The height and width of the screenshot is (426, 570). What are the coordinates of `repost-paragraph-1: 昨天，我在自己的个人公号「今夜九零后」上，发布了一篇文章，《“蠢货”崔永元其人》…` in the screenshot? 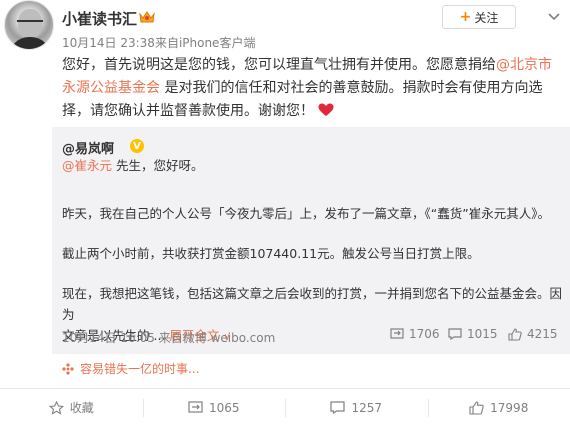 It's located at (306, 213).